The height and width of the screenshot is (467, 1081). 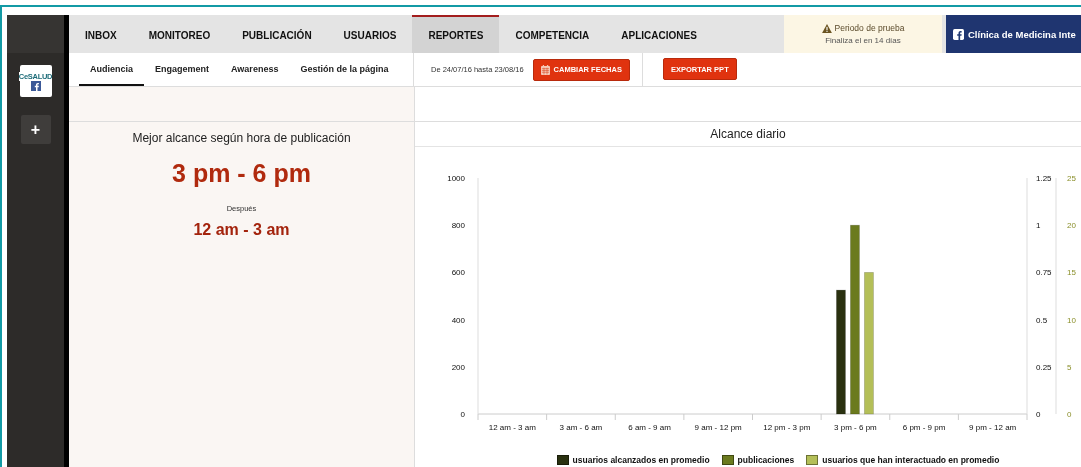 What do you see at coordinates (458, 226) in the screenshot?
I see `axis-label: 800` at bounding box center [458, 226].